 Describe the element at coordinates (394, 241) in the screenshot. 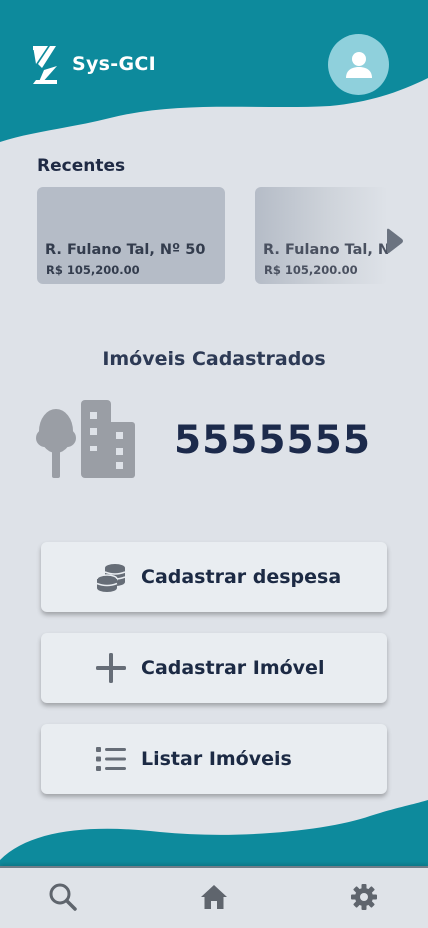

I see `chevron-right-icon` at that location.